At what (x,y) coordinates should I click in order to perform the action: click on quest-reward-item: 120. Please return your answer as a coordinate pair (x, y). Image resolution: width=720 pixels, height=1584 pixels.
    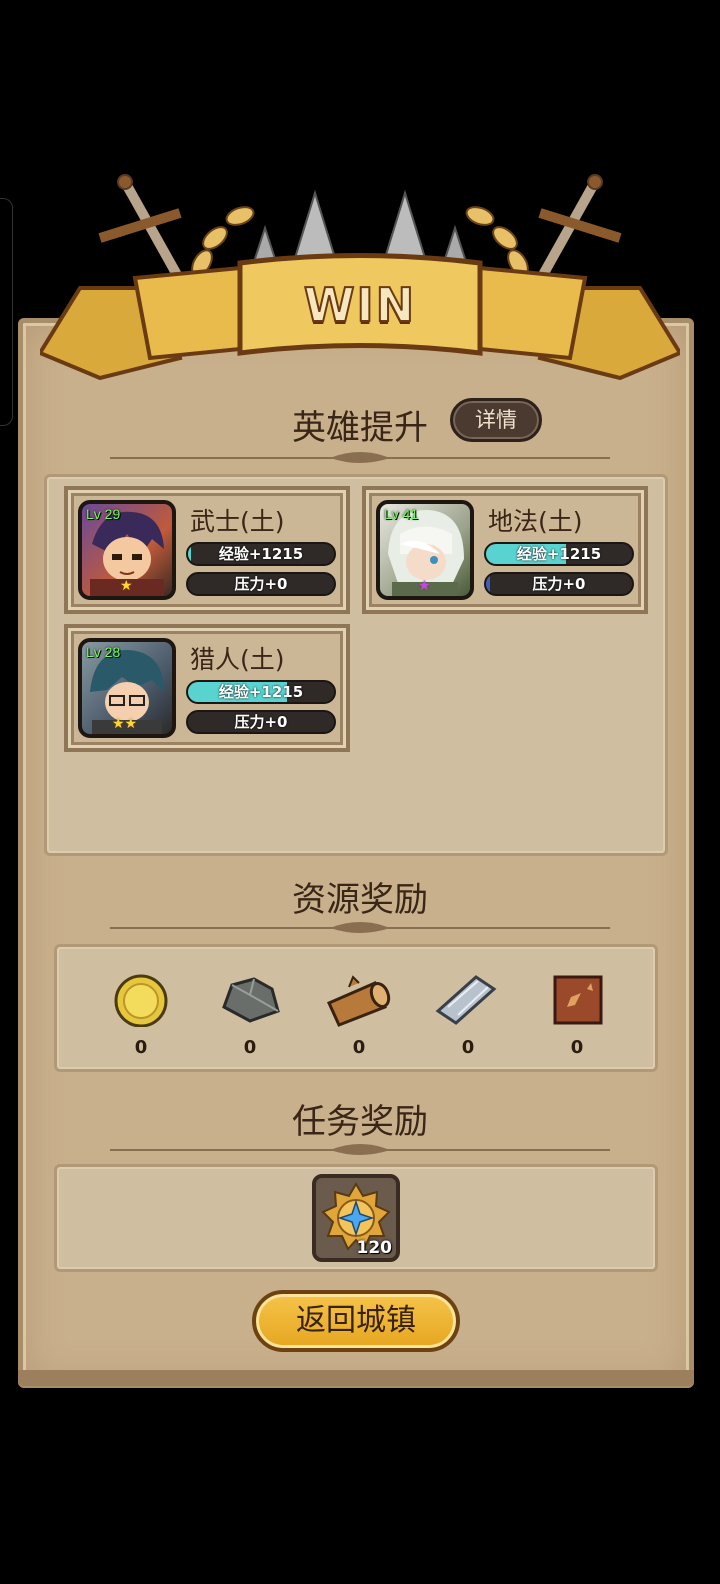
    Looking at the image, I should click on (356, 1218).